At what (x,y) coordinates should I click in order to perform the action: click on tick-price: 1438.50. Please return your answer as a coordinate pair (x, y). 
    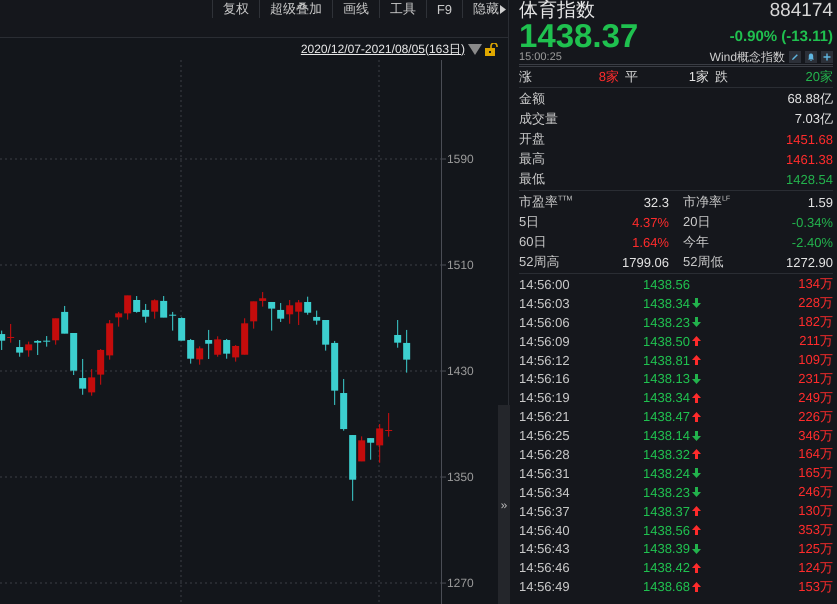
    Looking at the image, I should click on (666, 341).